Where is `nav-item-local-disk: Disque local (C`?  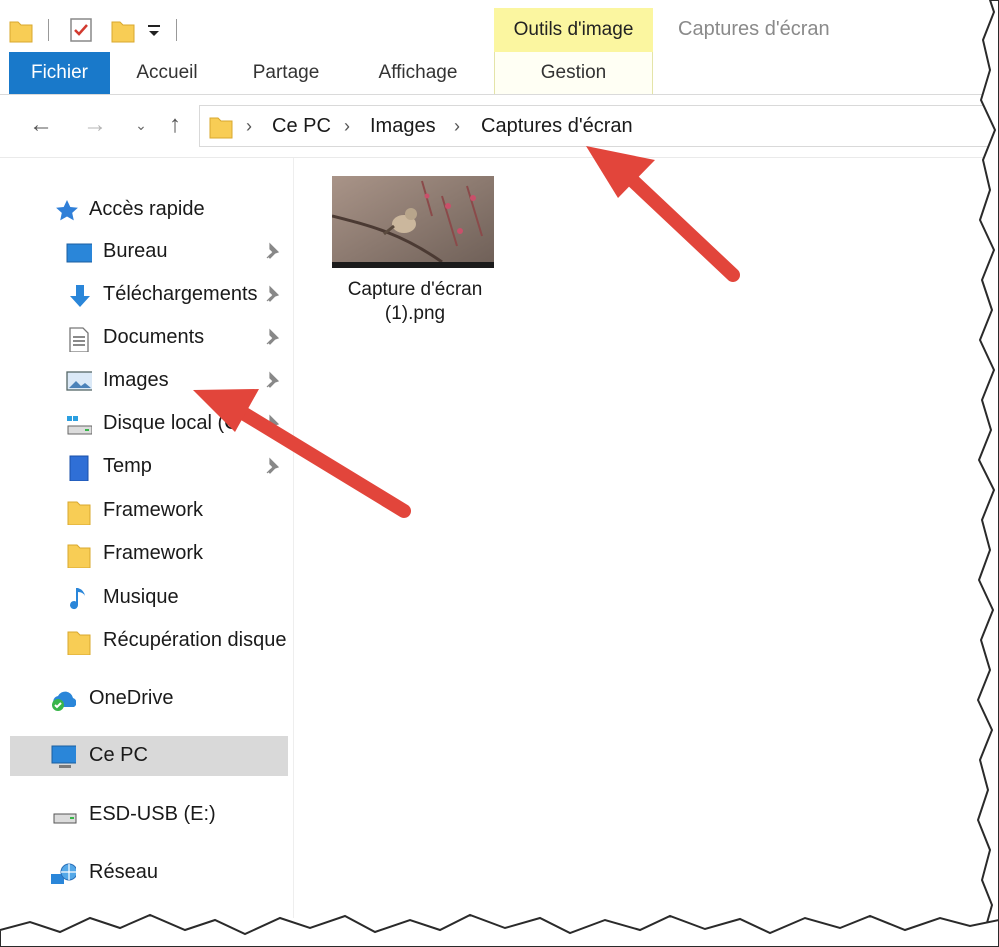 nav-item-local-disk: Disque local (C is located at coordinates (149, 424).